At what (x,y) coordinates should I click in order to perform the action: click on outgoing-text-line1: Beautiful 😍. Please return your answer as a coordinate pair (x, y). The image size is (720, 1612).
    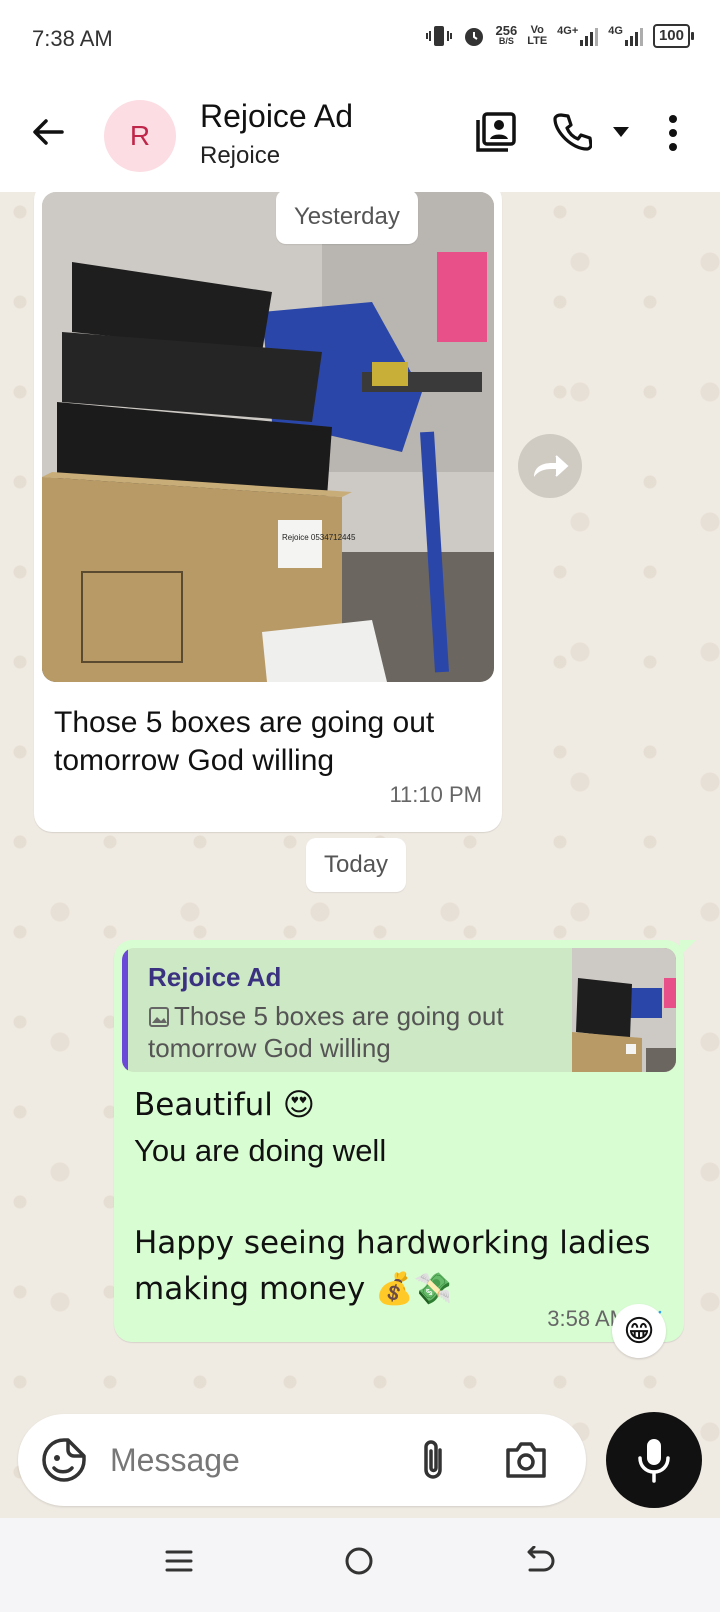
    Looking at the image, I should click on (225, 1105).